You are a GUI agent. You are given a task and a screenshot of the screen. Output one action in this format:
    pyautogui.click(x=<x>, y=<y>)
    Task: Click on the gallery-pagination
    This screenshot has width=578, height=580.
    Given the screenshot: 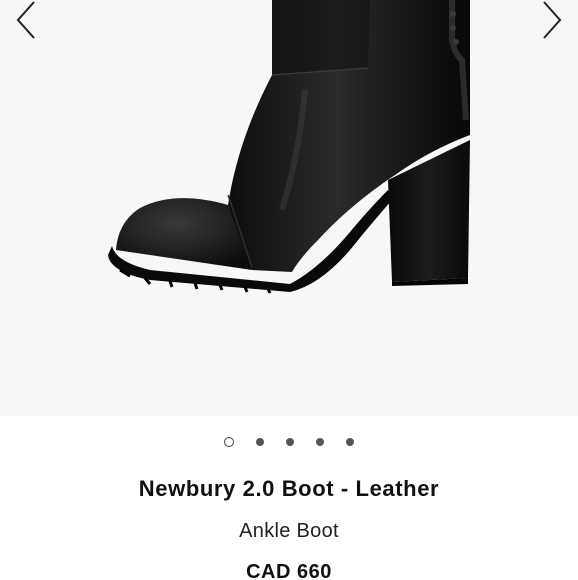 What is the action you would take?
    pyautogui.click(x=289, y=442)
    